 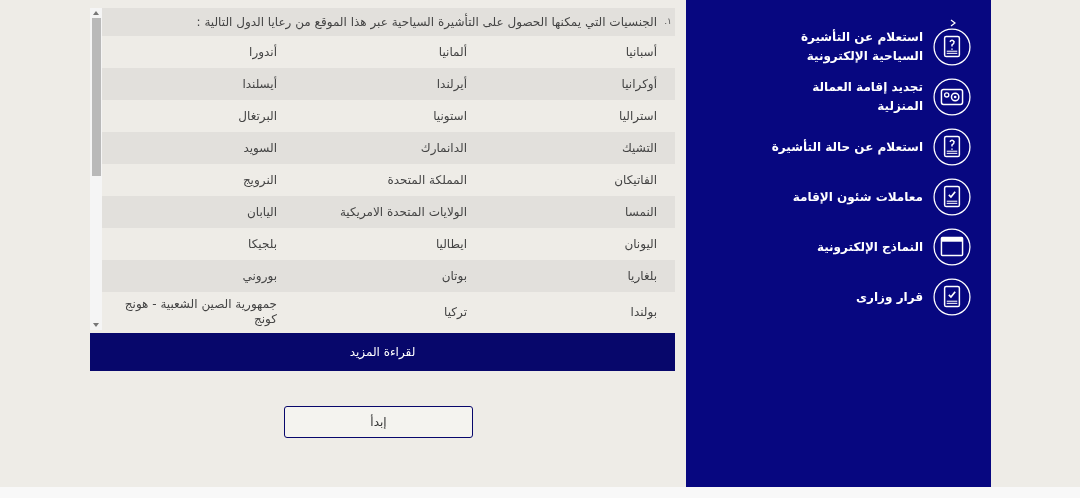 I want to click on country-name: التشيك, so click(x=639, y=148).